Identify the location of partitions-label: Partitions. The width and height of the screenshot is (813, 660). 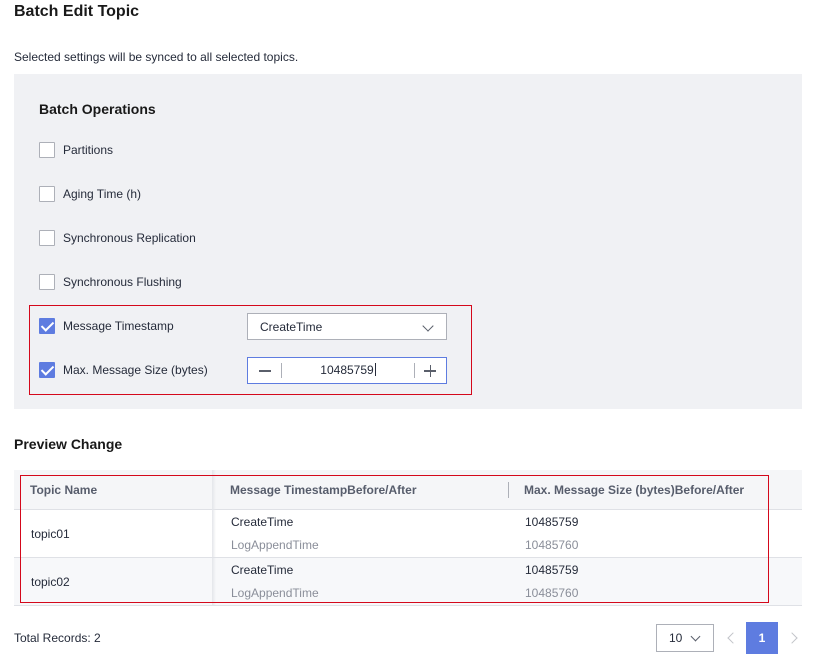
(88, 150).